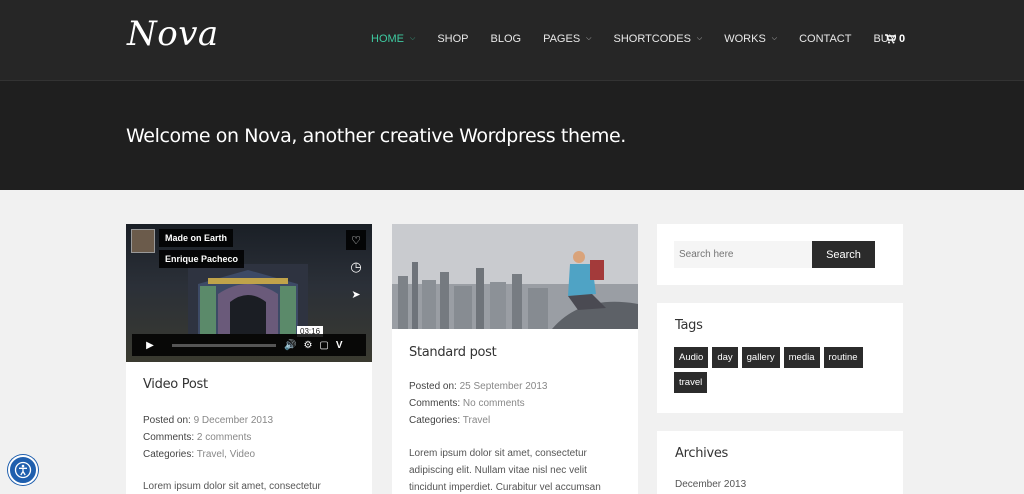 This screenshot has height=494, width=1024. What do you see at coordinates (702, 453) in the screenshot?
I see `widget-title: Archives` at bounding box center [702, 453].